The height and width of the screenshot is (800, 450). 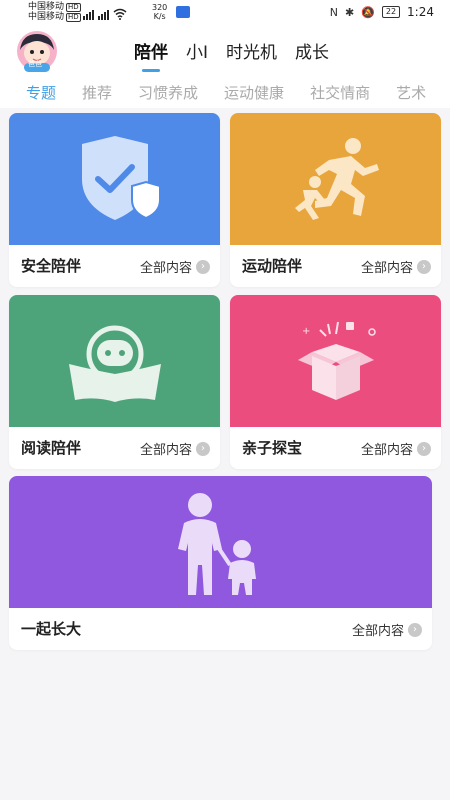 What do you see at coordinates (37, 51) in the screenshot?
I see `avatar: 爸爸` at bounding box center [37, 51].